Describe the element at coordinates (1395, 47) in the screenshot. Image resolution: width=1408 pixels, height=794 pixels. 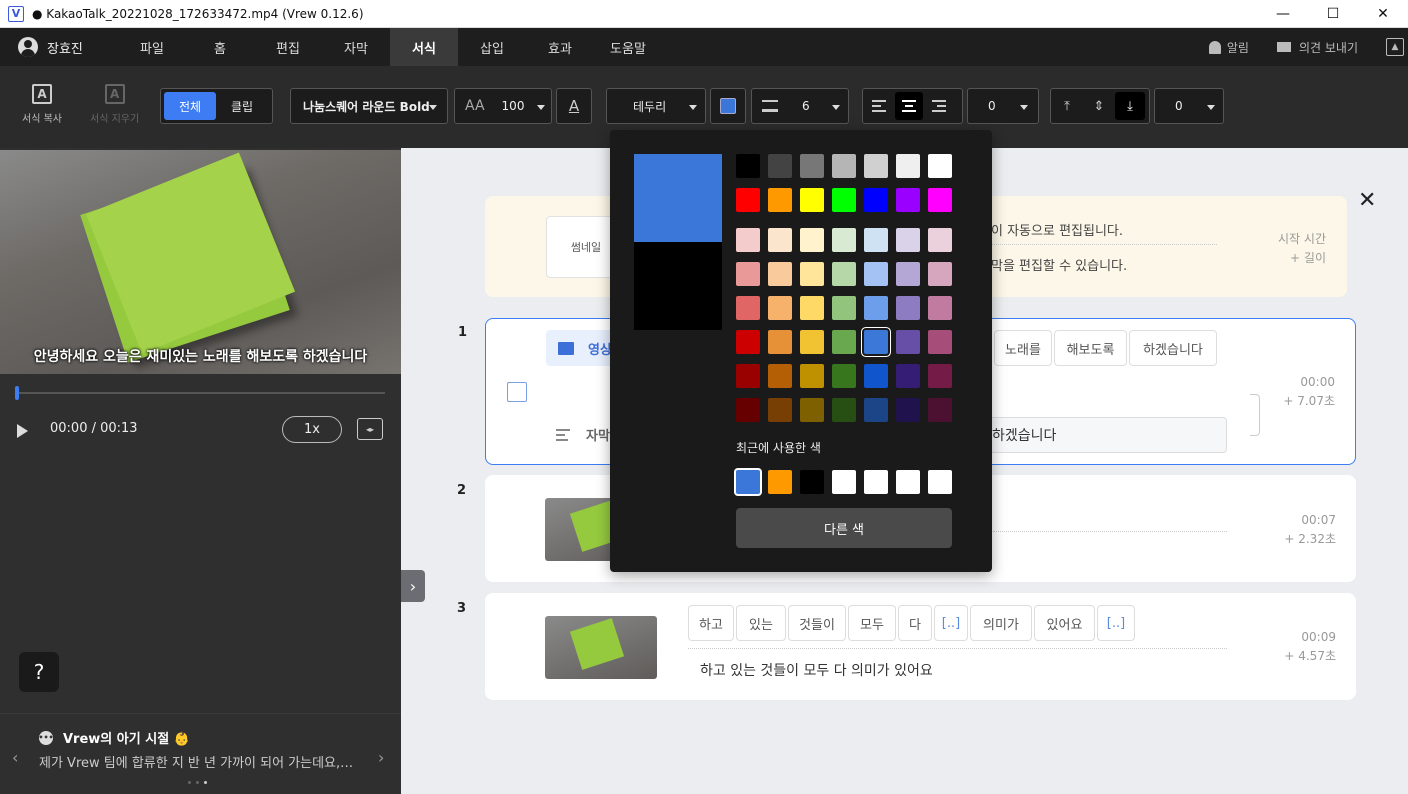
I see `collapse-toolbar-icon: ▲` at that location.